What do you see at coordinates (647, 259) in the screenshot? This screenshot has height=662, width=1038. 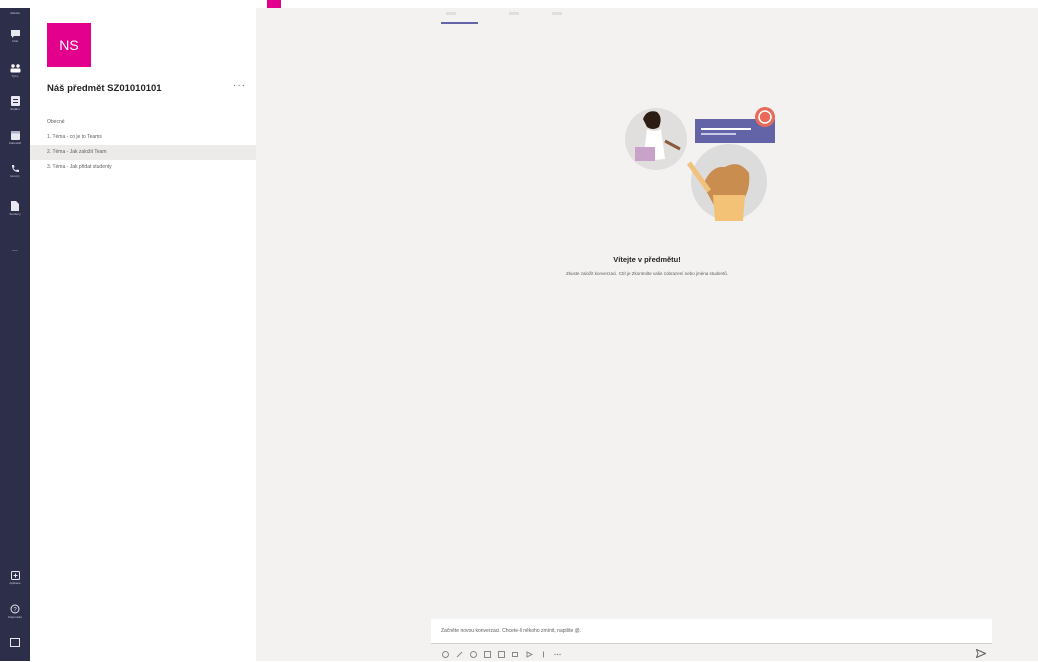 I see `welcome-title: Vítejte v předmětu!` at bounding box center [647, 259].